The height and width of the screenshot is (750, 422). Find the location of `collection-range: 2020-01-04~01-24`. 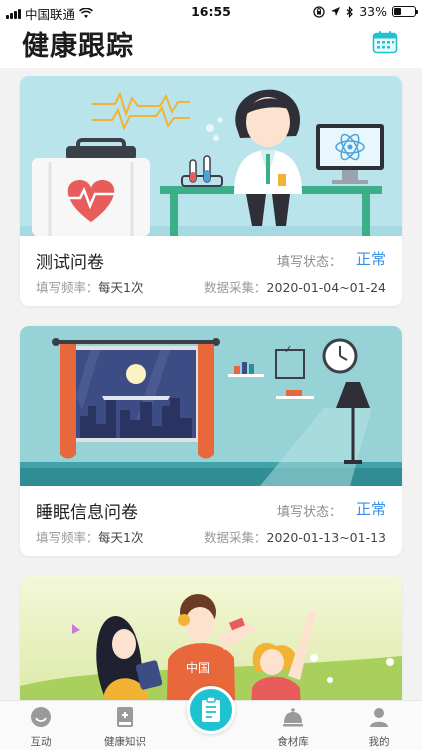

collection-range: 2020-01-04~01-24 is located at coordinates (326, 287).